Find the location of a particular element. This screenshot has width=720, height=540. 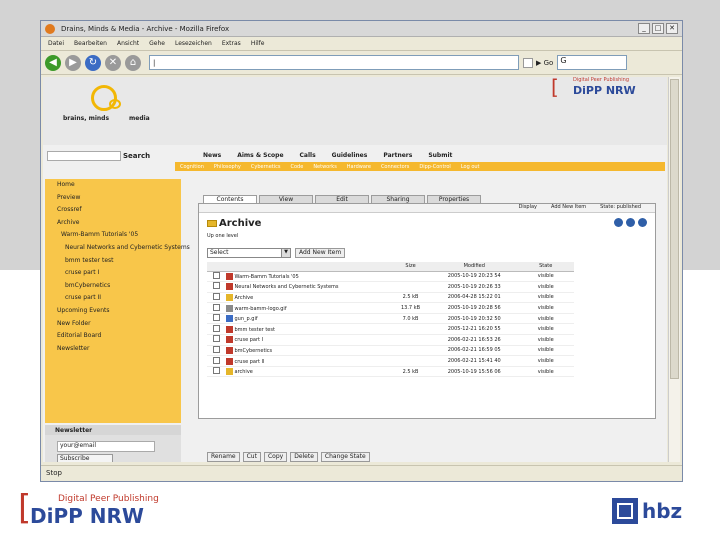

row-title-text: gun_p.gif is located at coordinates (246, 319).